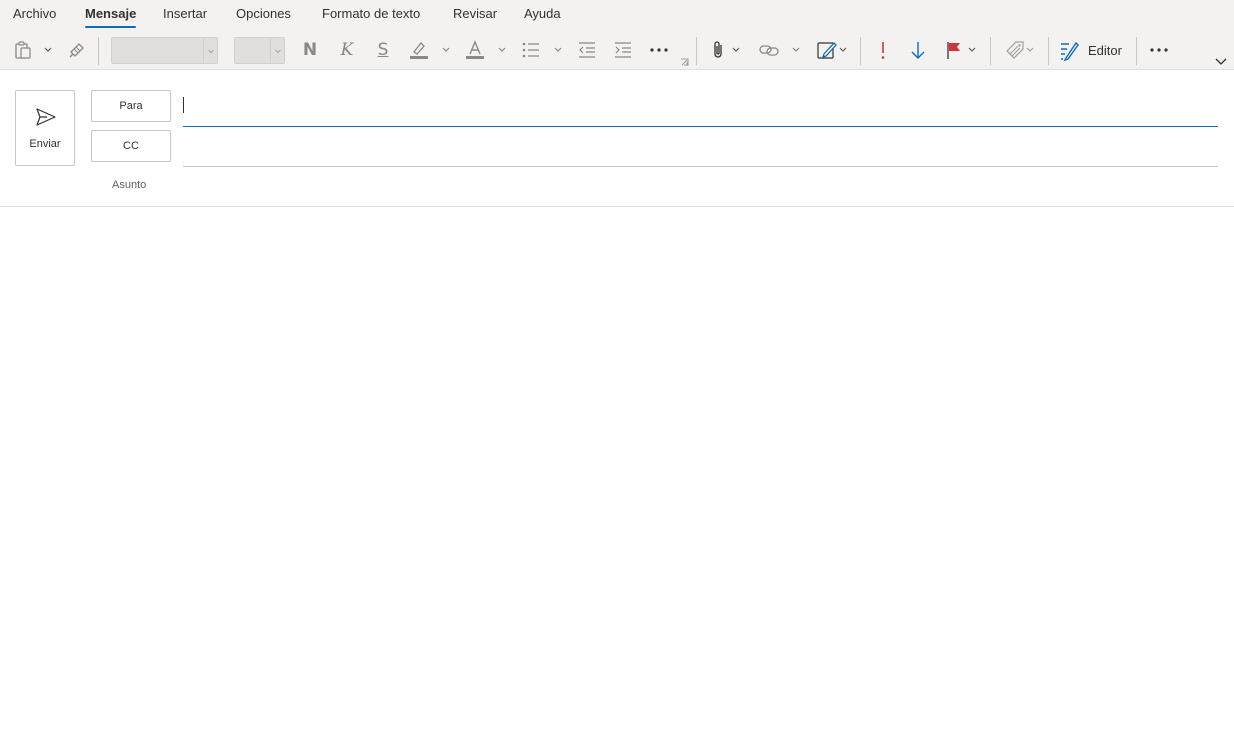 Image resolution: width=1234 pixels, height=743 pixels. Describe the element at coordinates (129, 185) in the screenshot. I see `subject-label: Asunto` at that location.